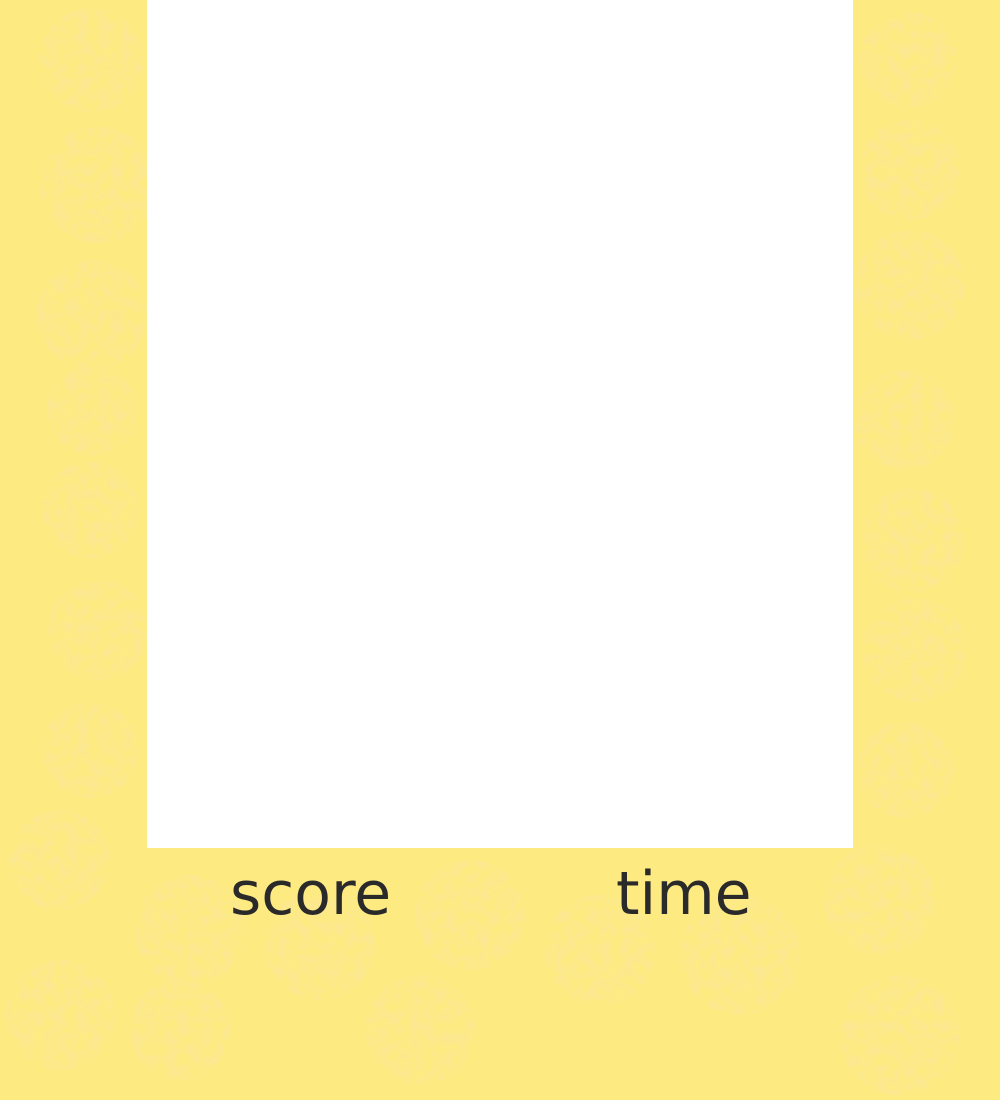  Describe the element at coordinates (311, 894) in the screenshot. I see `score-label: score` at that location.